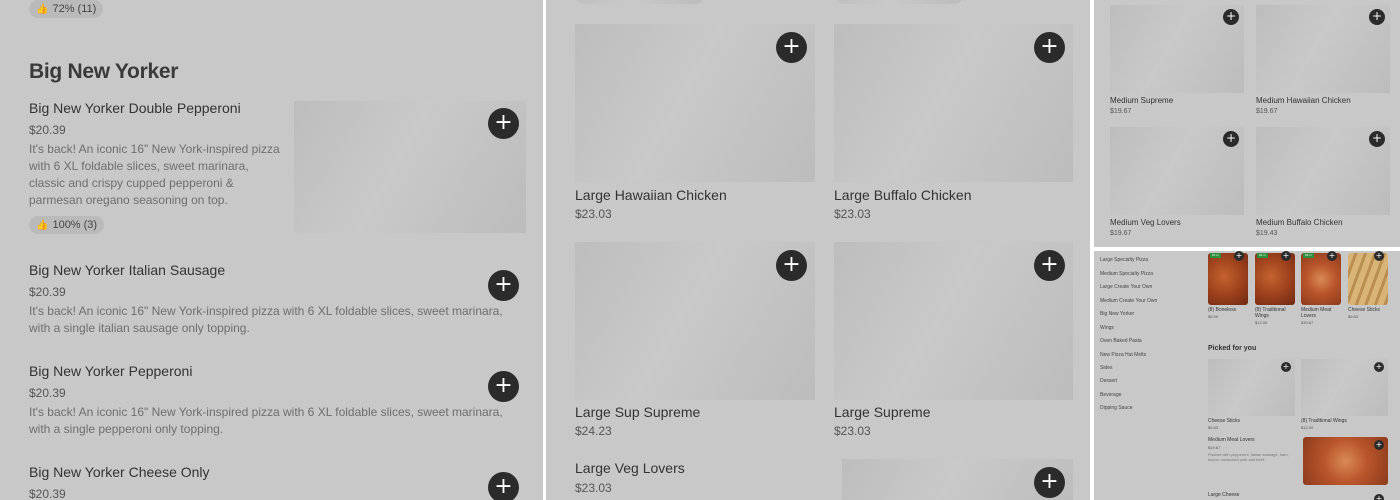  I want to click on rating-text: 72% (11), so click(74, 9).